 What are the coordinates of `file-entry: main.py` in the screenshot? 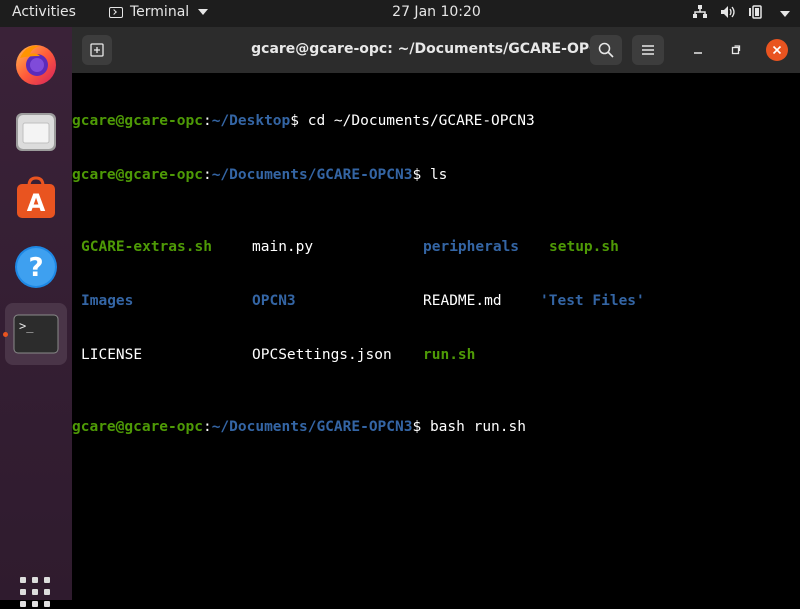 It's located at (283, 247).